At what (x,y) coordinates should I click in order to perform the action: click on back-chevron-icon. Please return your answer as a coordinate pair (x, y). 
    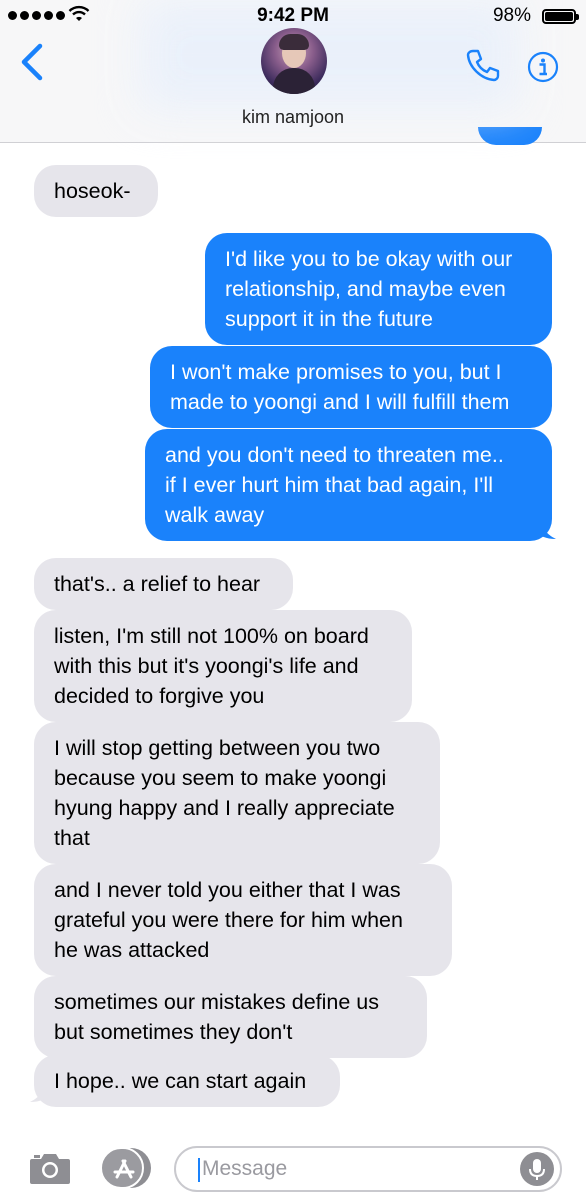
    Looking at the image, I should click on (34, 62).